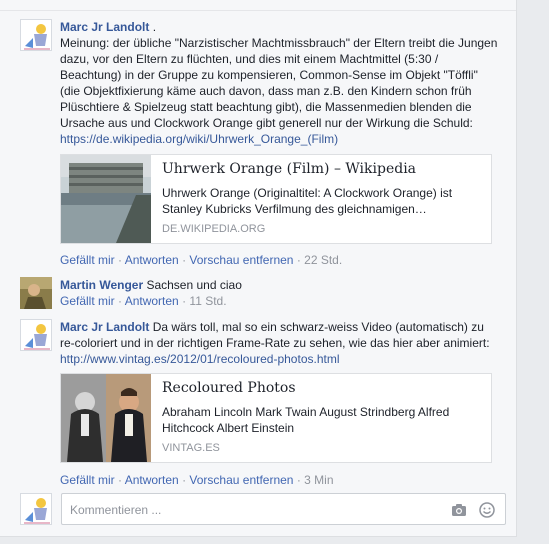 The height and width of the screenshot is (544, 549). Describe the element at coordinates (101, 285) in the screenshot. I see `comment-author: Martin Wenger` at that location.